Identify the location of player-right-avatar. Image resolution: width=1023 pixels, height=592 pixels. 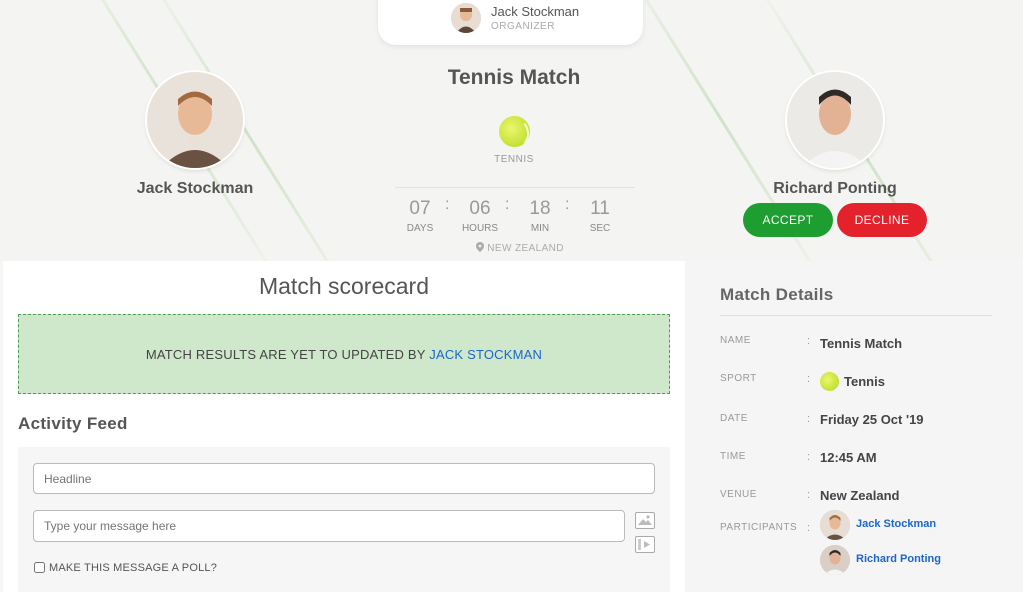
(835, 120).